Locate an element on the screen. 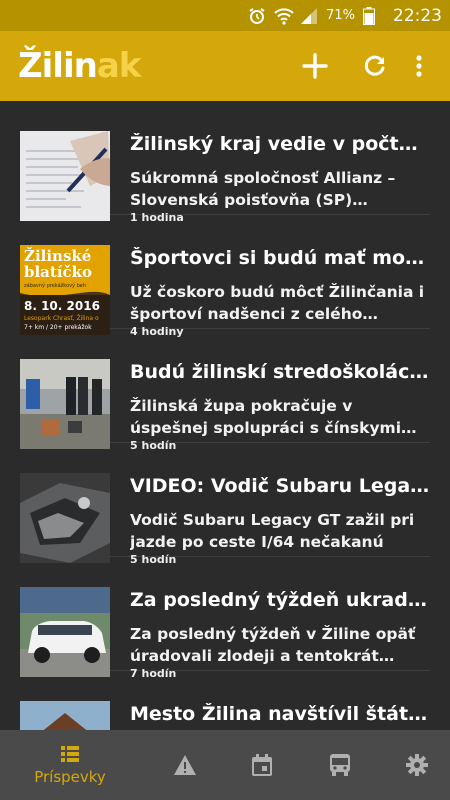 The height and width of the screenshot is (800, 450). wifi-icon is located at coordinates (284, 16).